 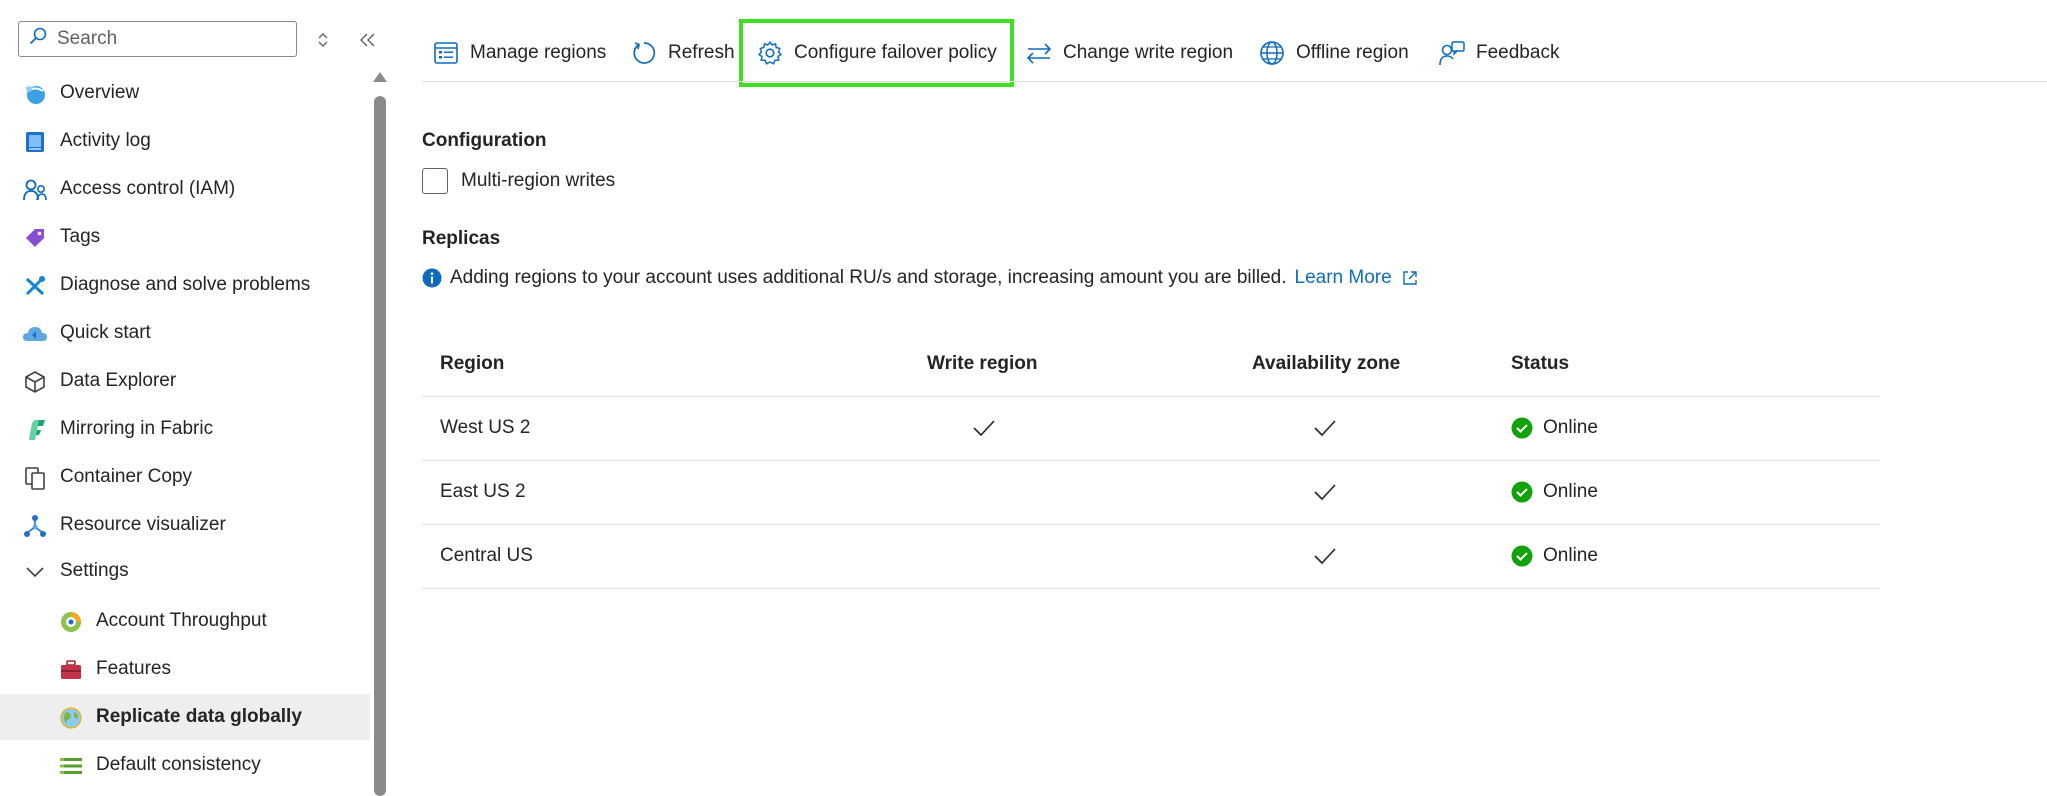 What do you see at coordinates (538, 180) in the screenshot?
I see `multi-region-writes-label: Multi-region writes` at bounding box center [538, 180].